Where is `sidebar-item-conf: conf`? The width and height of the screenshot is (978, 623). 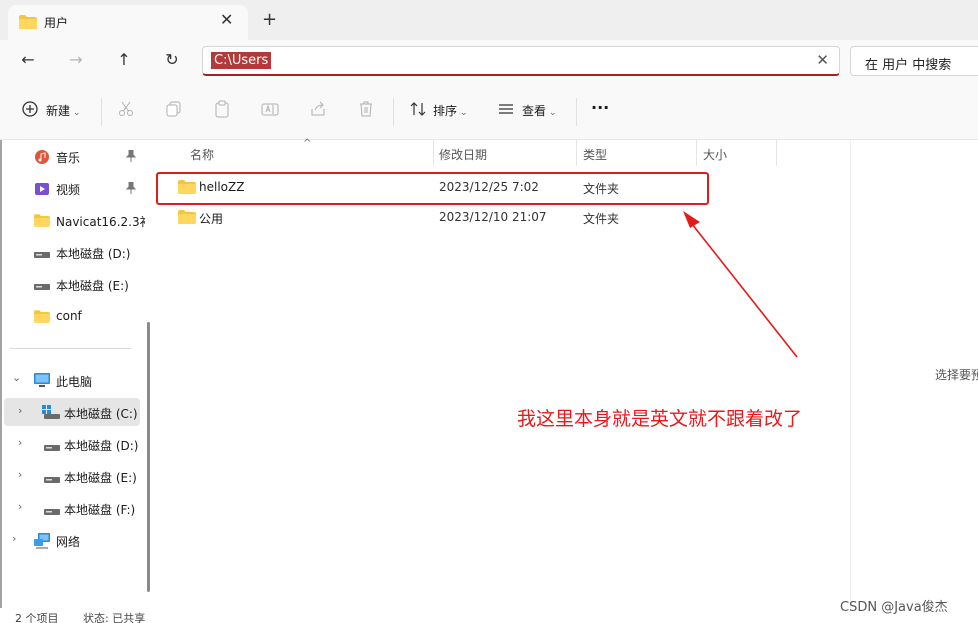 sidebar-item-conf: conf is located at coordinates (87, 316).